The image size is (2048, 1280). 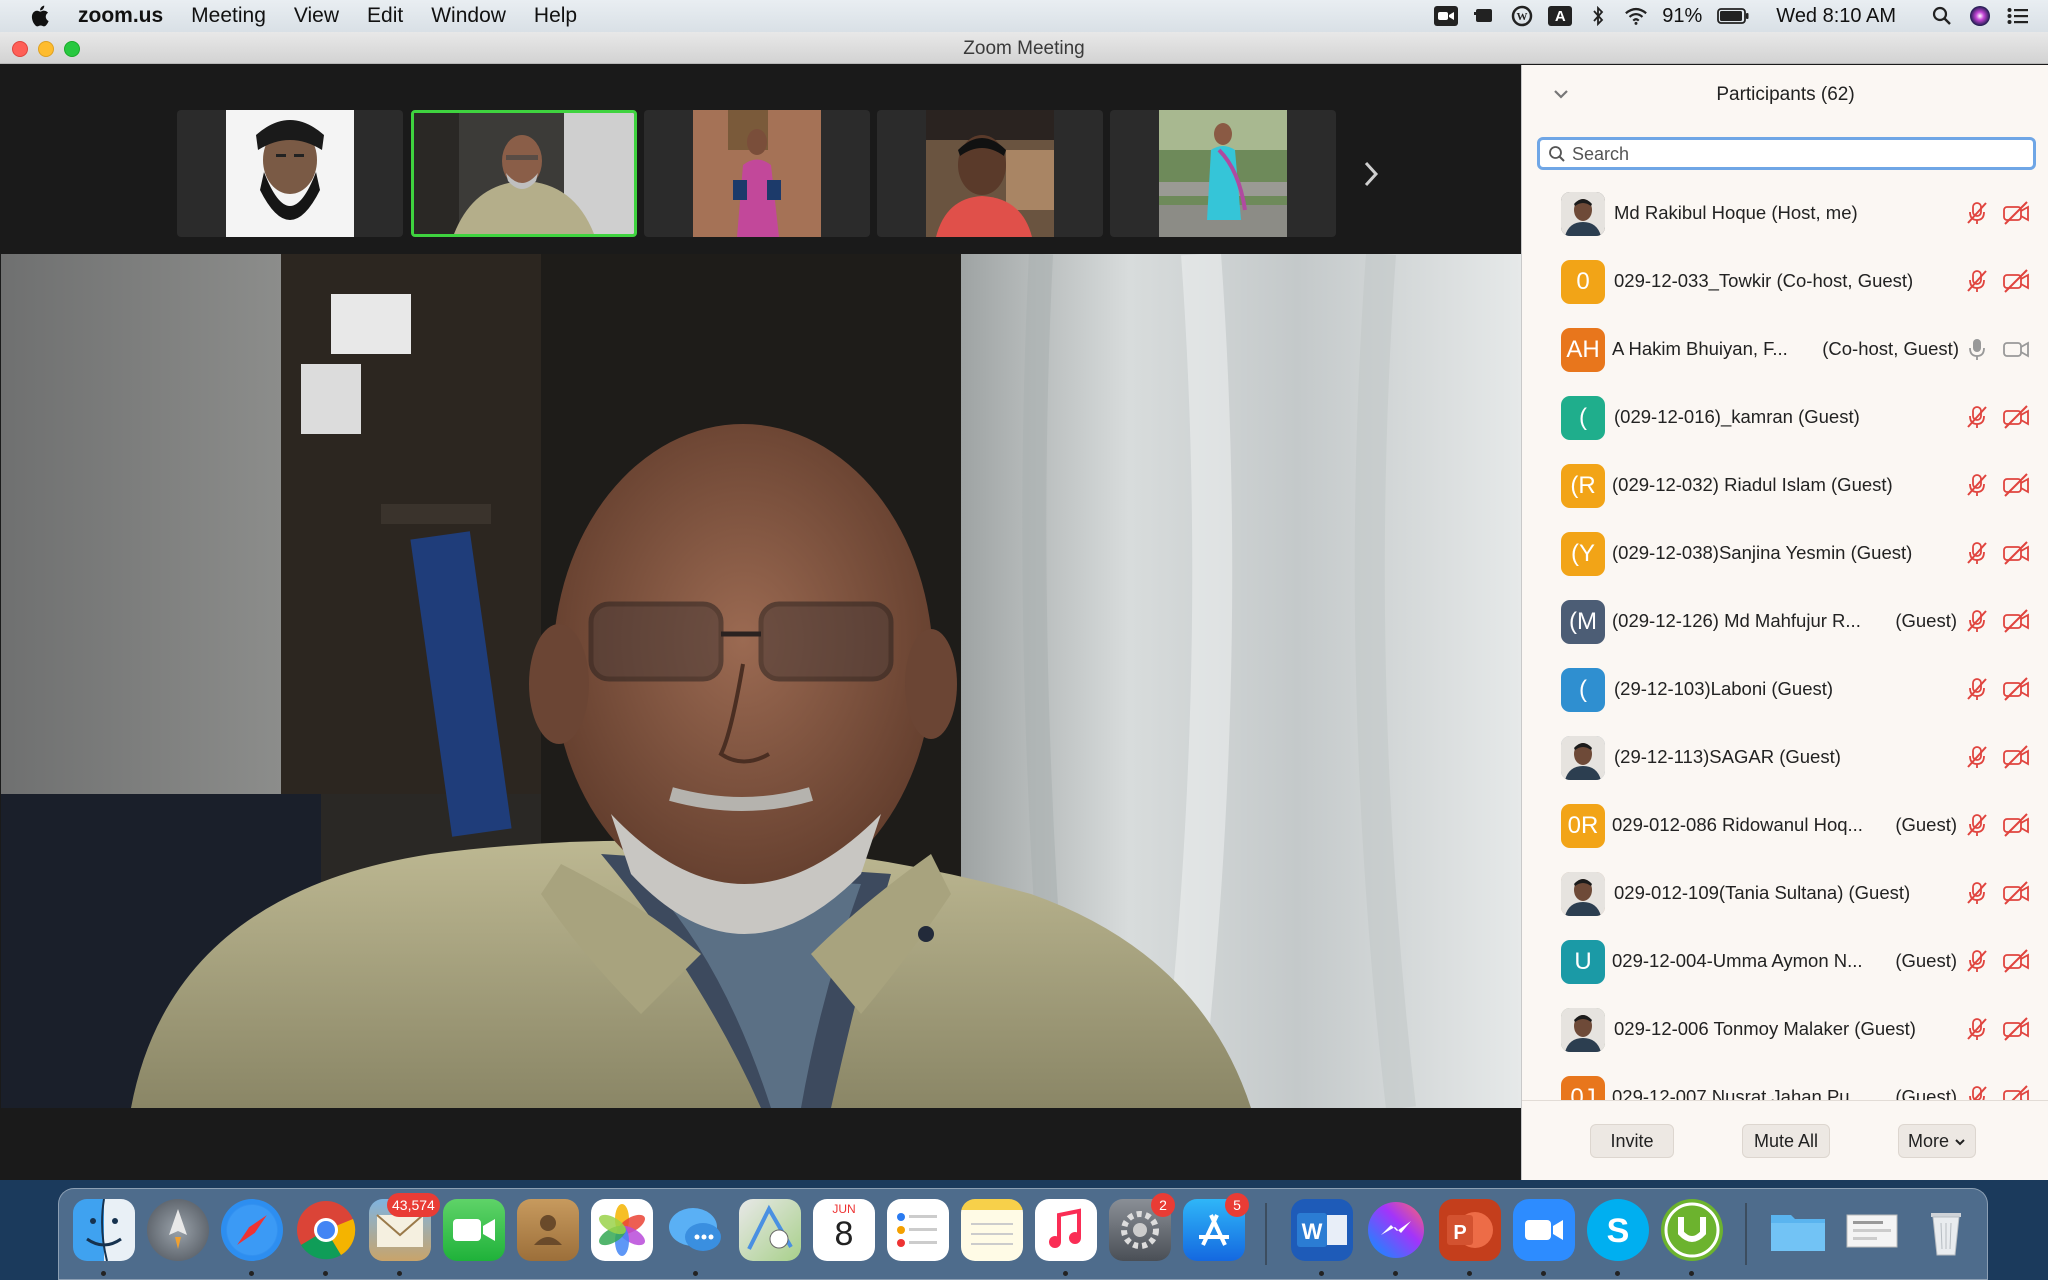 I want to click on invite-button: Invite, so click(x=1632, y=1141).